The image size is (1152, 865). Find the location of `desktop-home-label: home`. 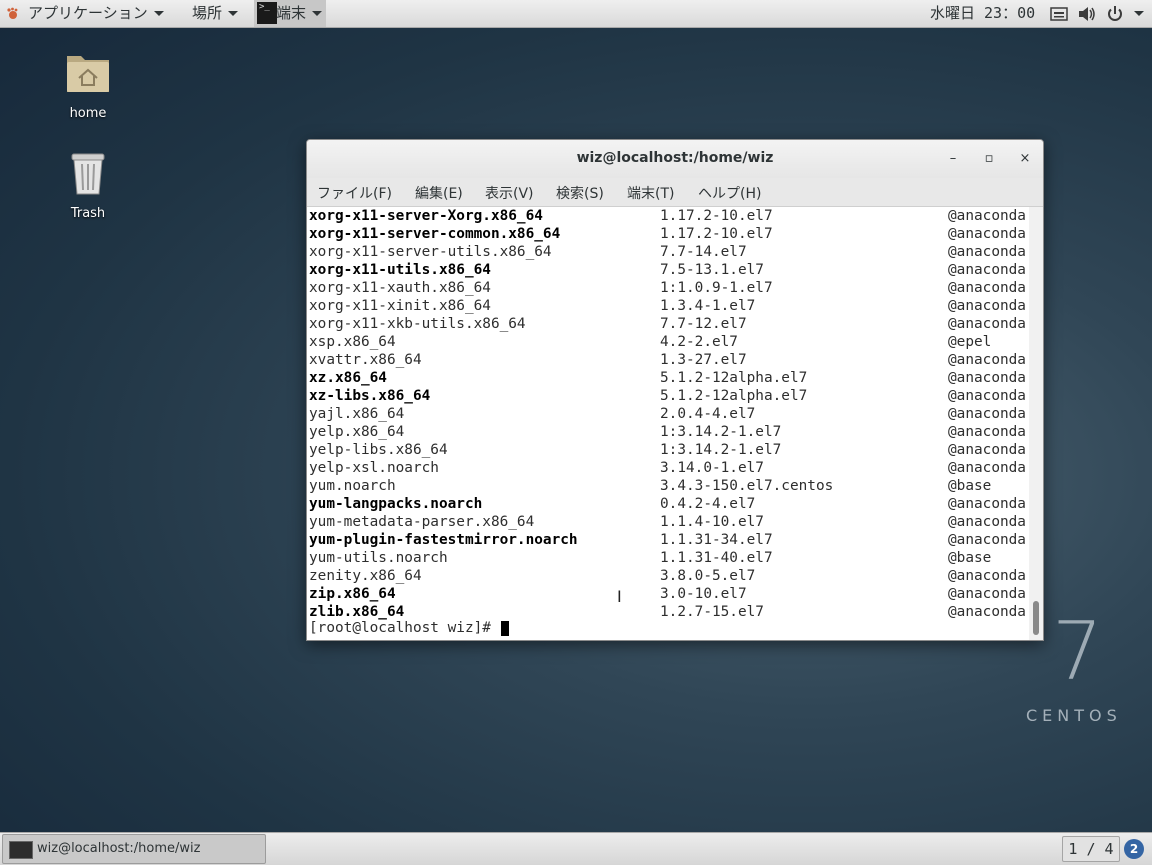

desktop-home-label: home is located at coordinates (88, 113).